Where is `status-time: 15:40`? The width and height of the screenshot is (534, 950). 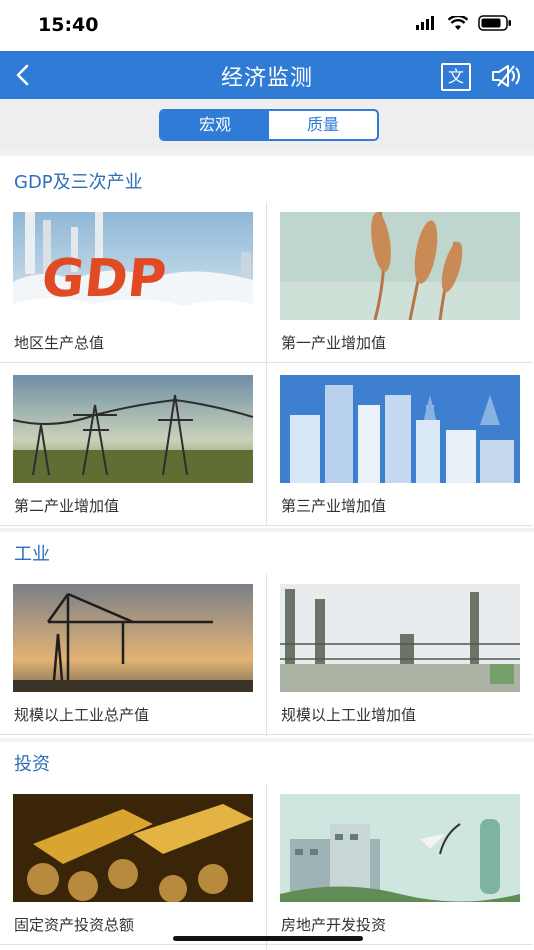 status-time: 15:40 is located at coordinates (68, 25).